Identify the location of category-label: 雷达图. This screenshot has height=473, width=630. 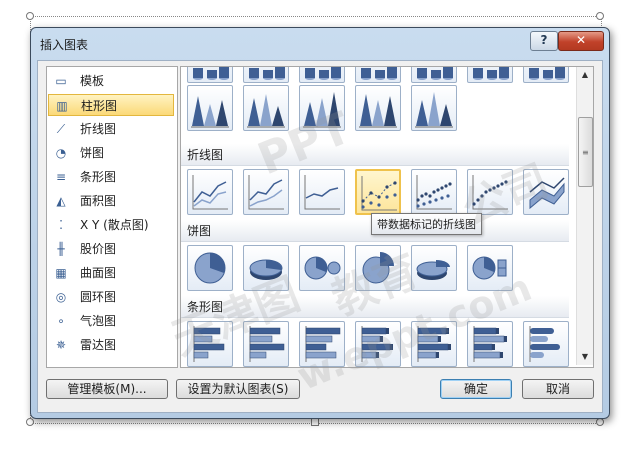
(98, 345).